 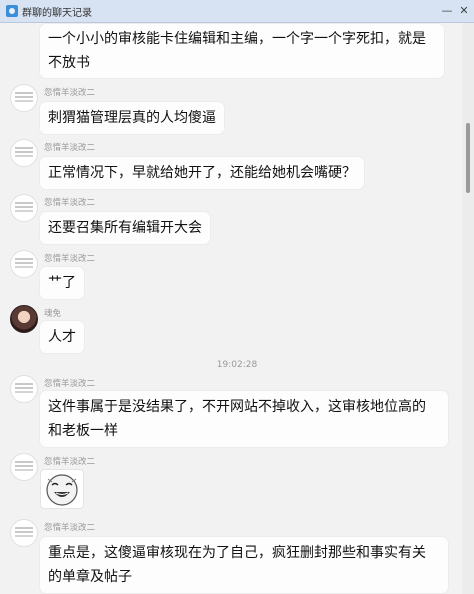 I want to click on window-title: 群聊的聊天记录, so click(x=57, y=13).